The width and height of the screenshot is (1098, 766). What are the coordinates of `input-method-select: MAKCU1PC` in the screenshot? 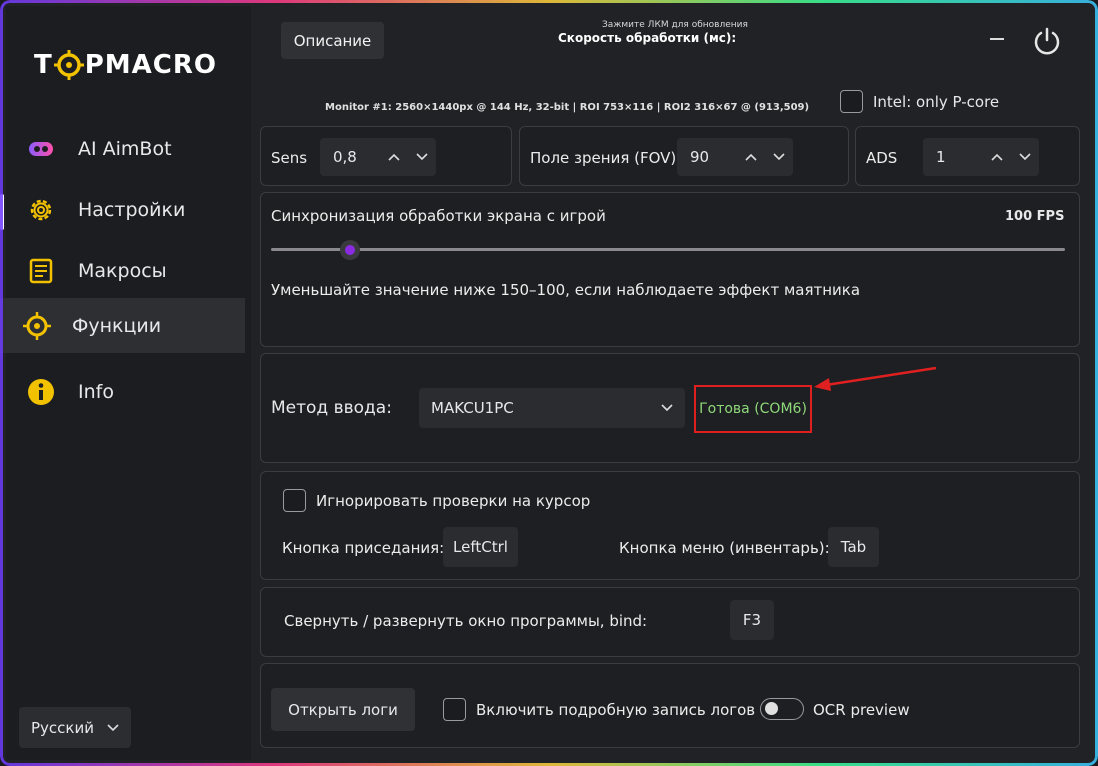 It's located at (552, 408).